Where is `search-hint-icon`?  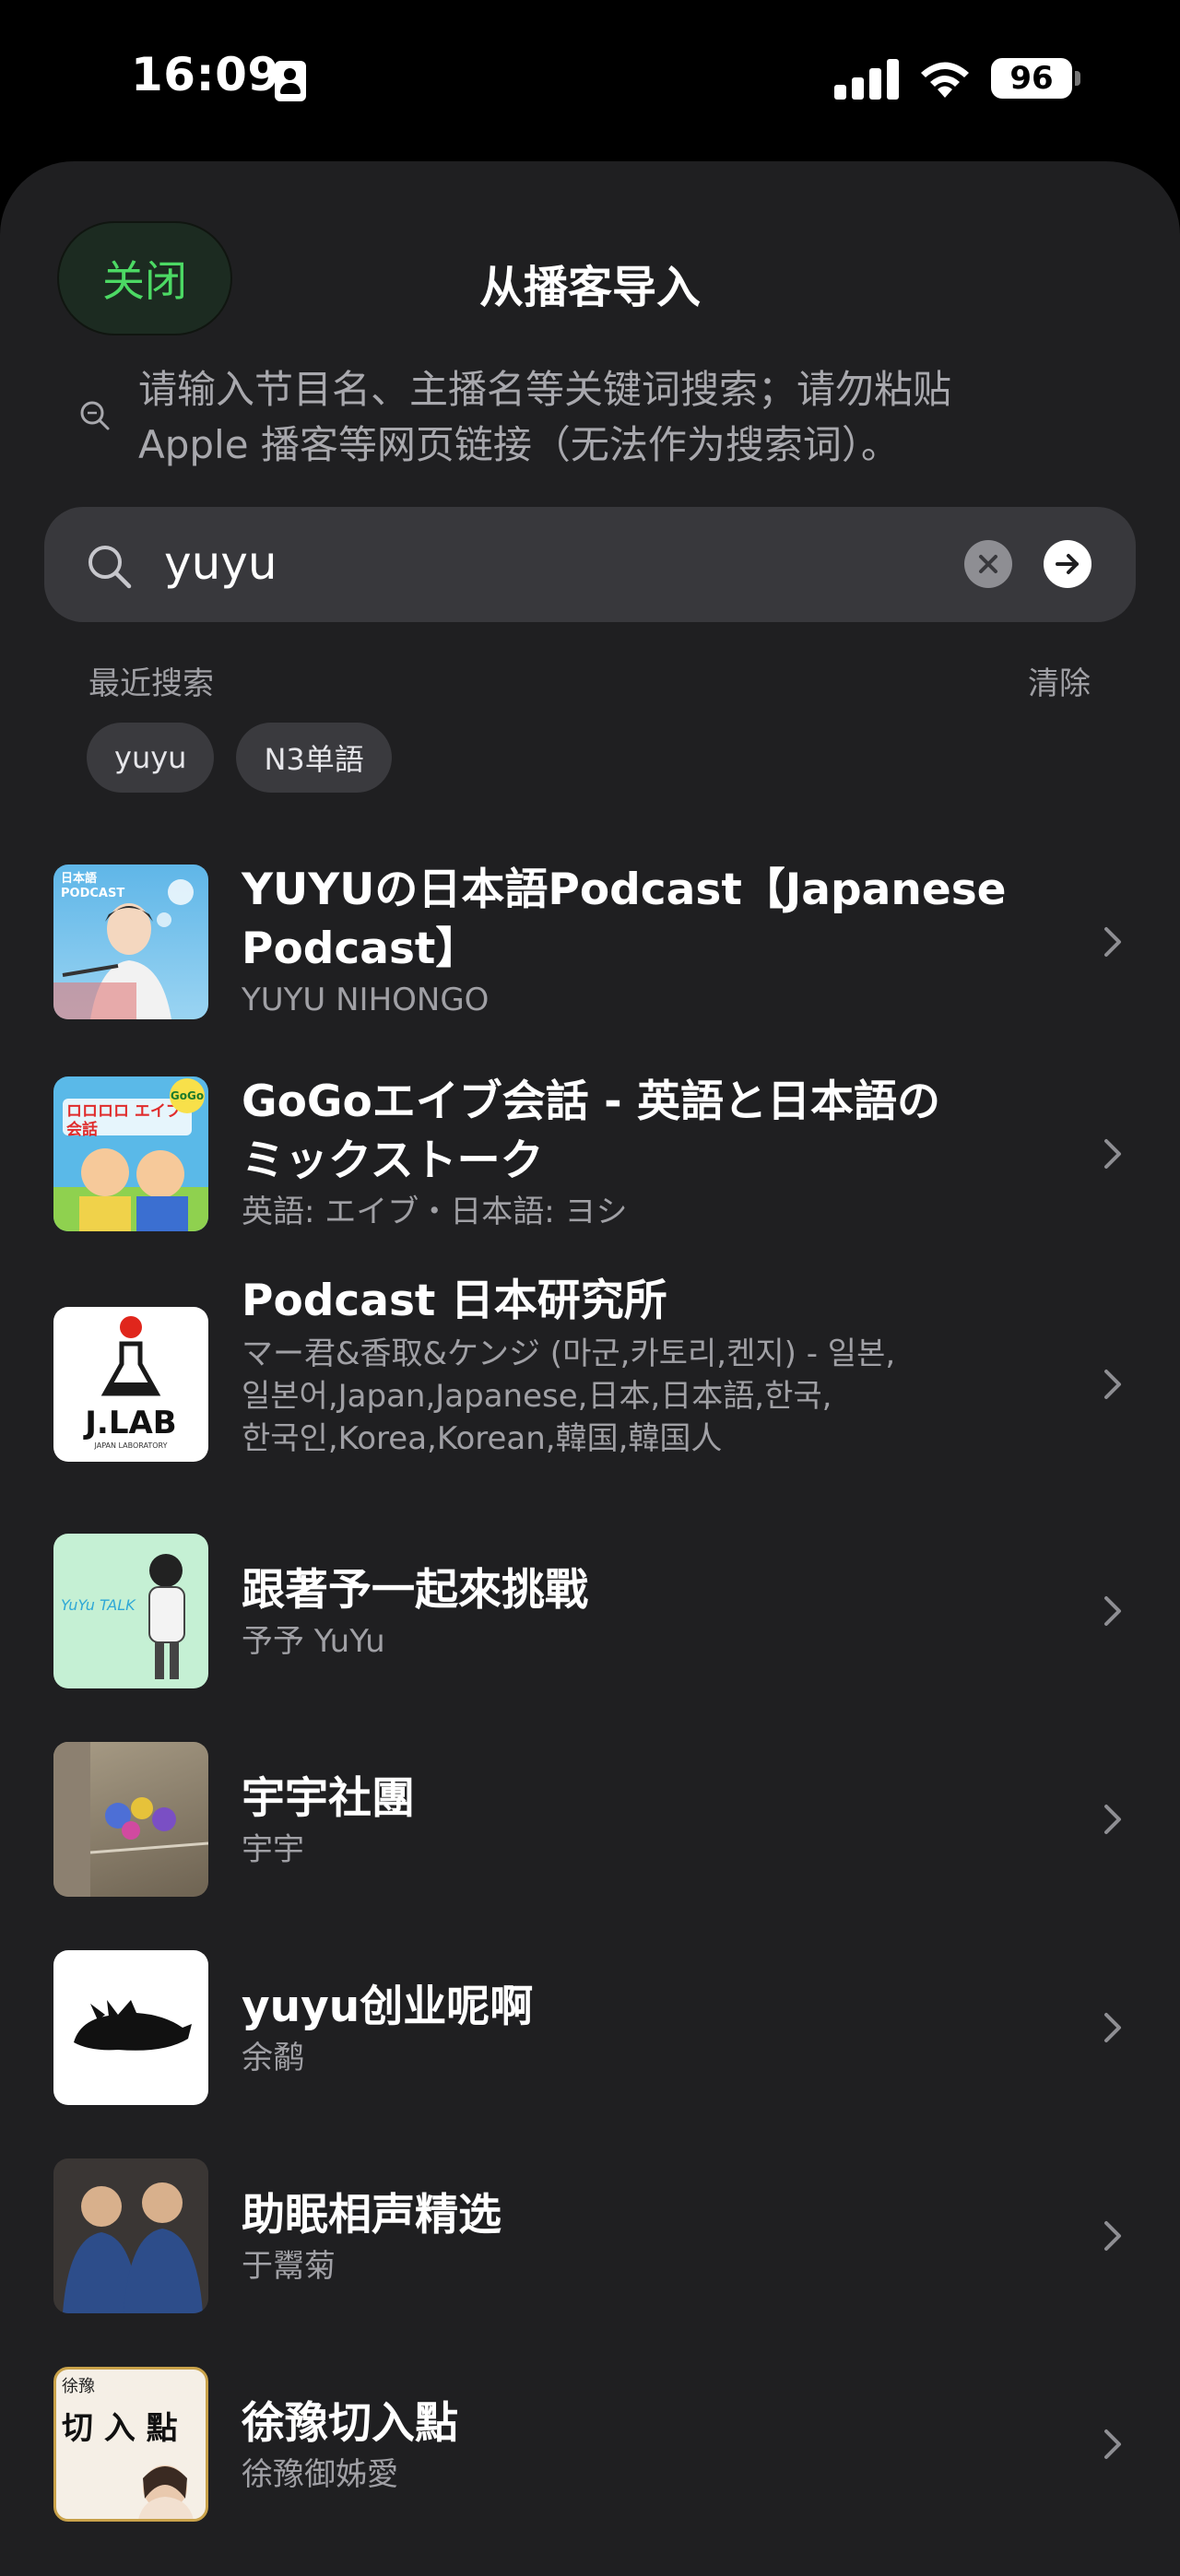
search-hint-icon is located at coordinates (95, 415).